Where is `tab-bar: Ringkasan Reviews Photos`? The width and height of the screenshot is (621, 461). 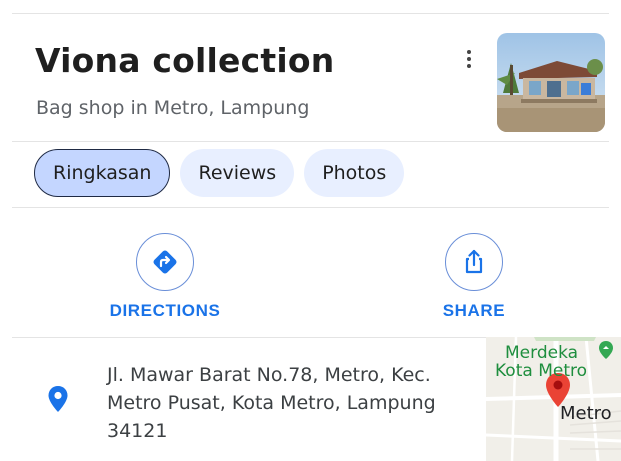
tab-bar: Ringkasan Reviews Photos is located at coordinates (219, 173).